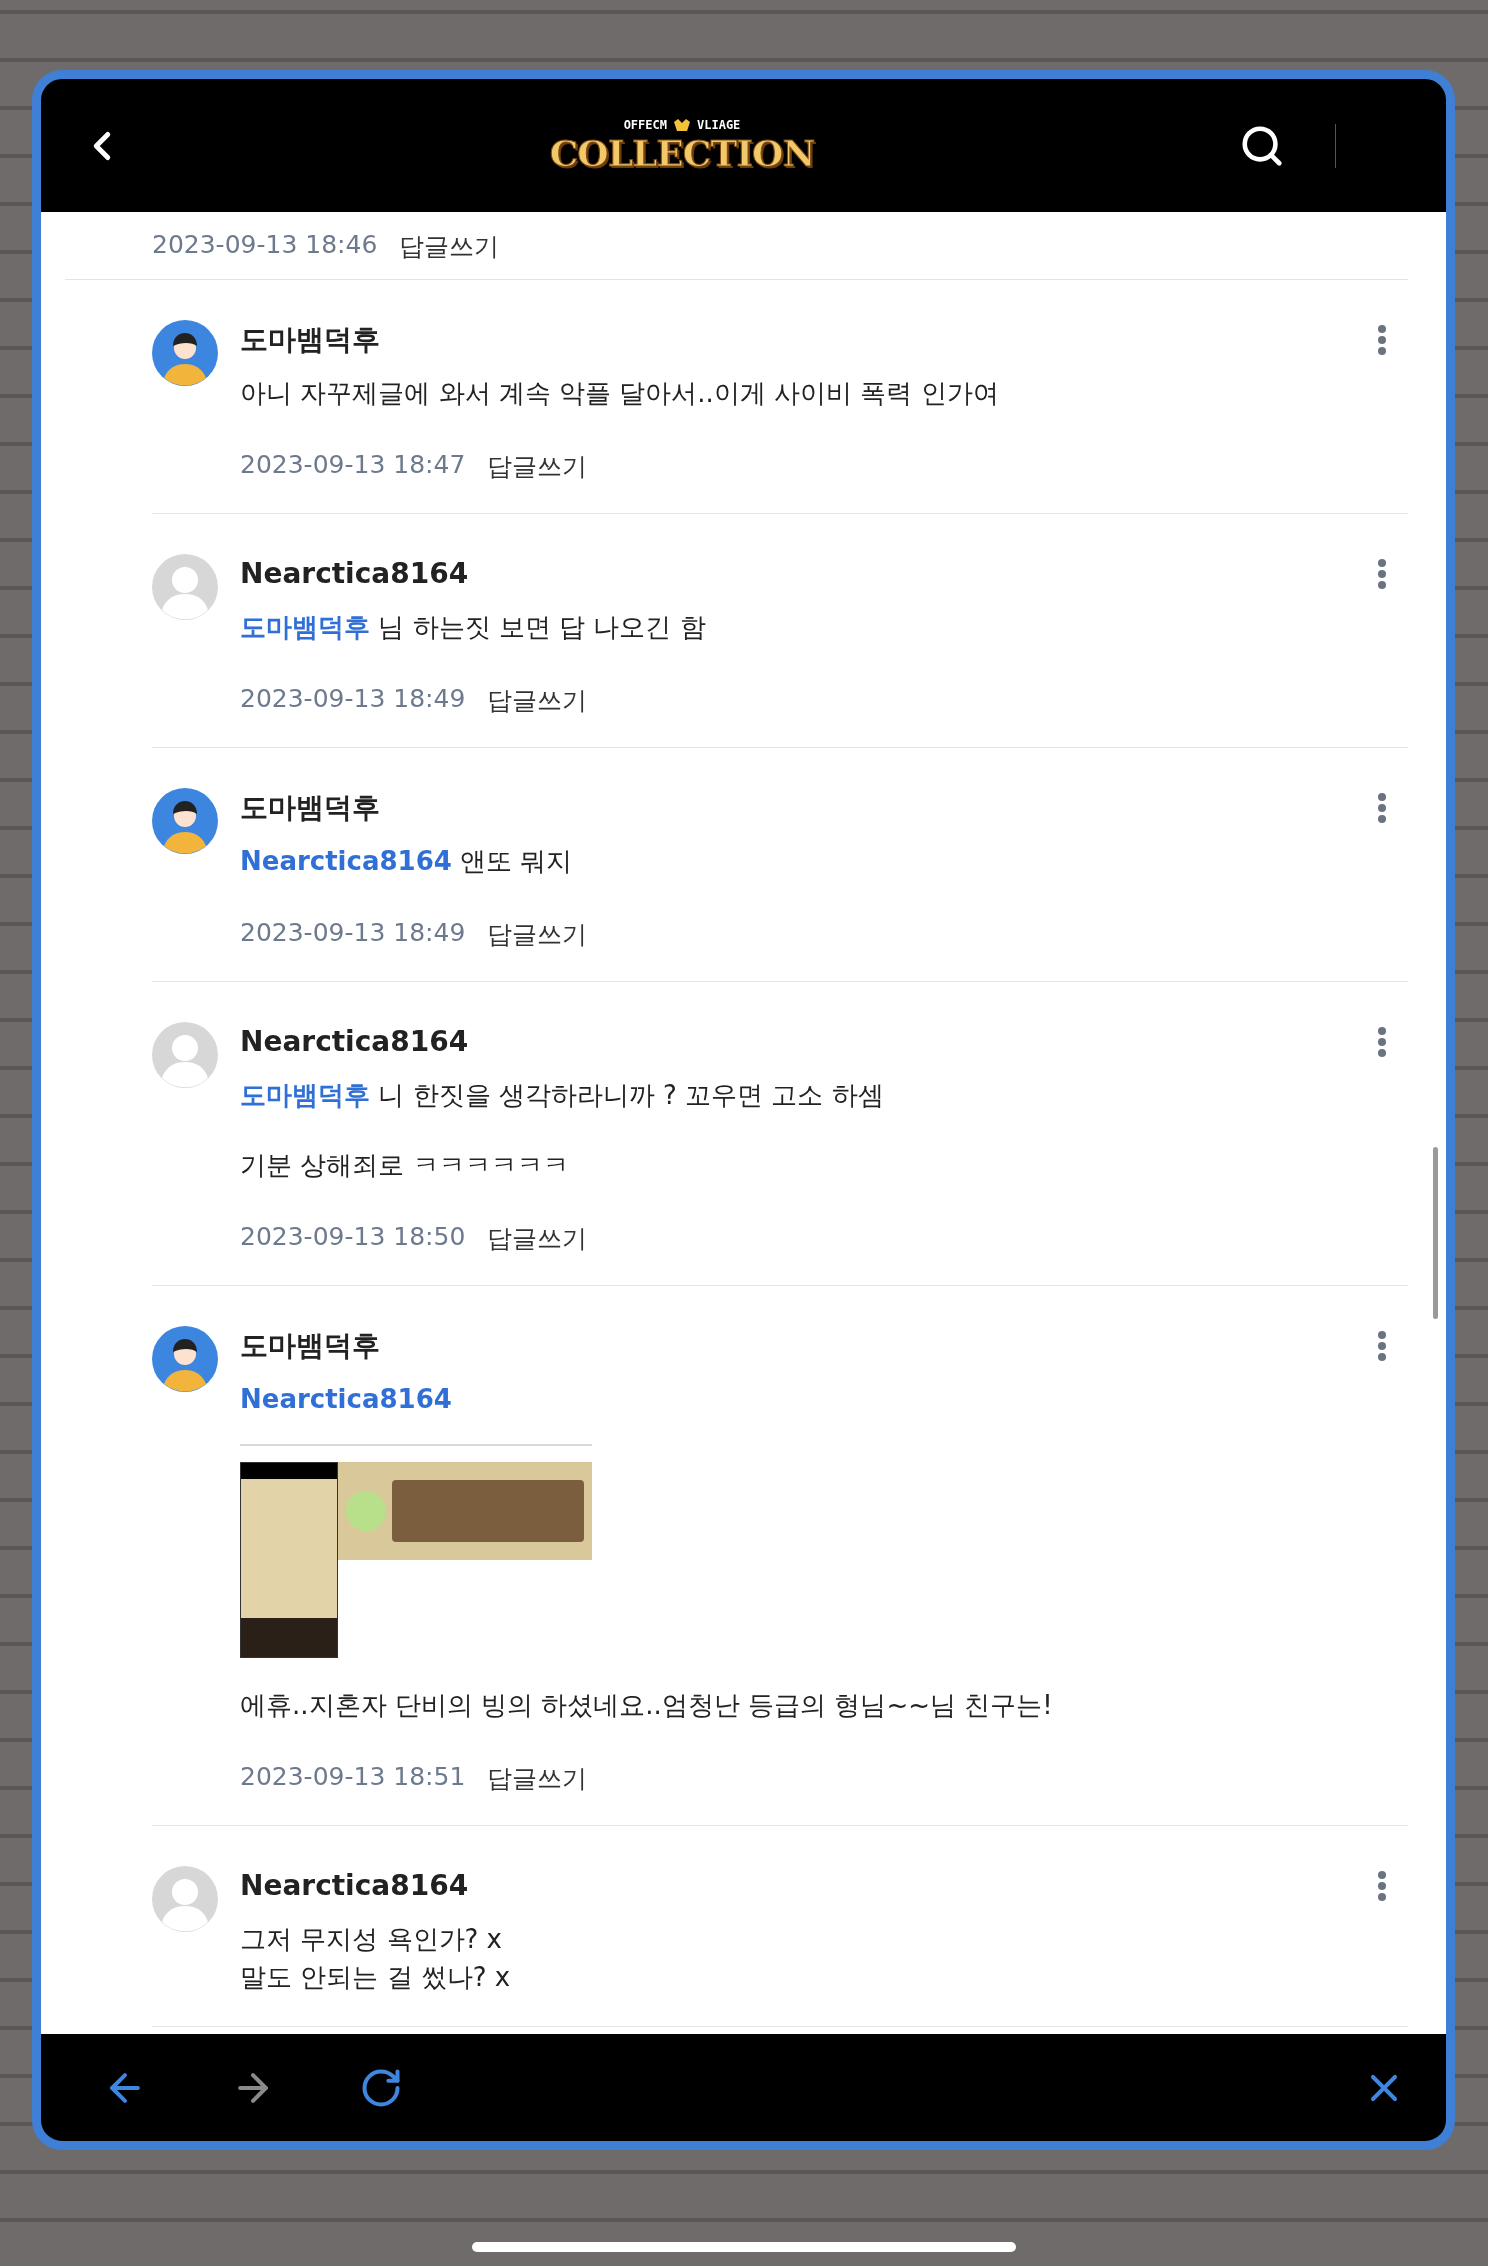  Describe the element at coordinates (353, 1237) in the screenshot. I see `comment-time: 2023-09-13 18:50` at that location.